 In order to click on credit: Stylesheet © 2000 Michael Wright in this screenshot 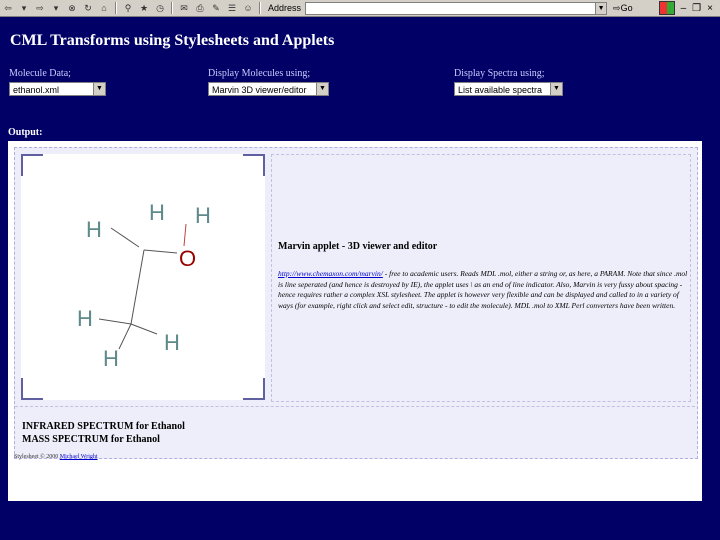, I will do `click(56, 457)`.